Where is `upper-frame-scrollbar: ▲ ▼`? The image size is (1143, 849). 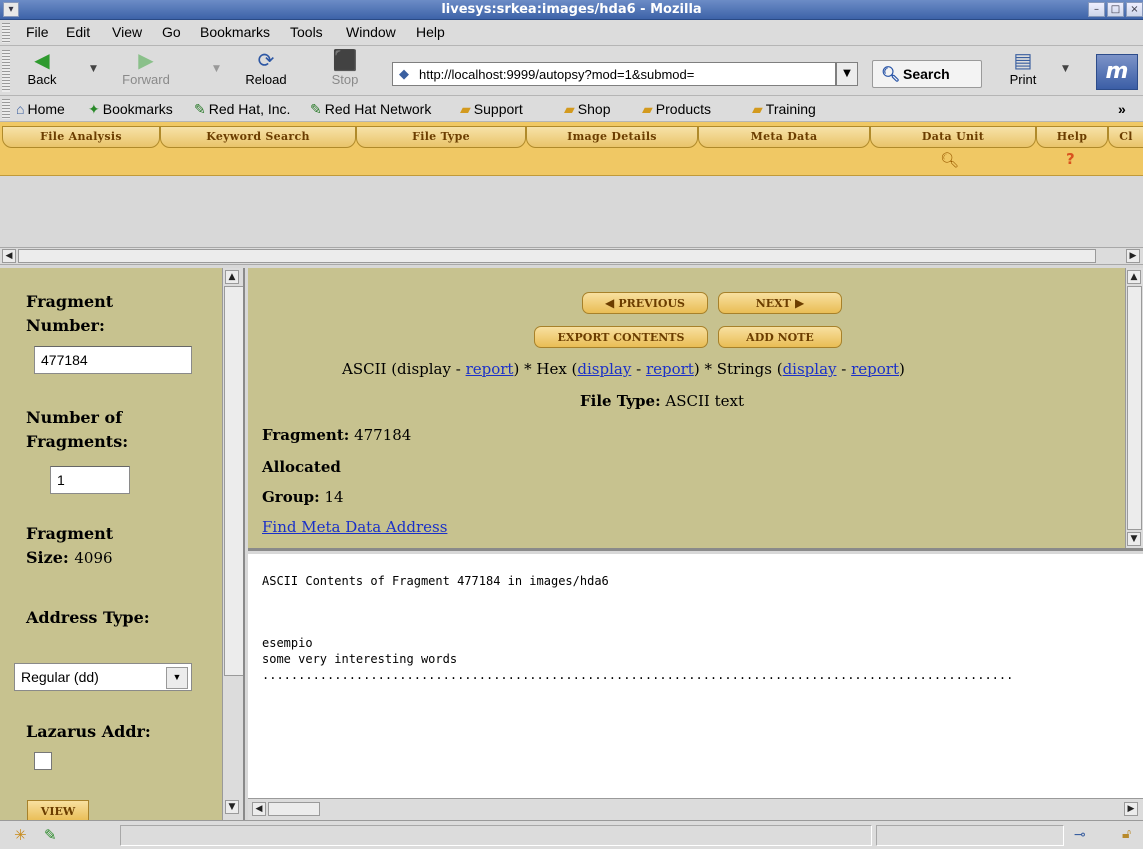
upper-frame-scrollbar: ▲ ▼ is located at coordinates (1134, 408).